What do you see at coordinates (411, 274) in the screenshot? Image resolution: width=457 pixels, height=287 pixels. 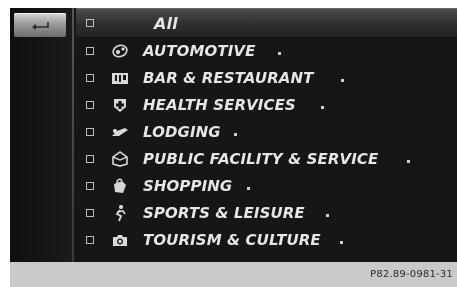 I see `reference-code: P82.89-0981-31` at bounding box center [411, 274].